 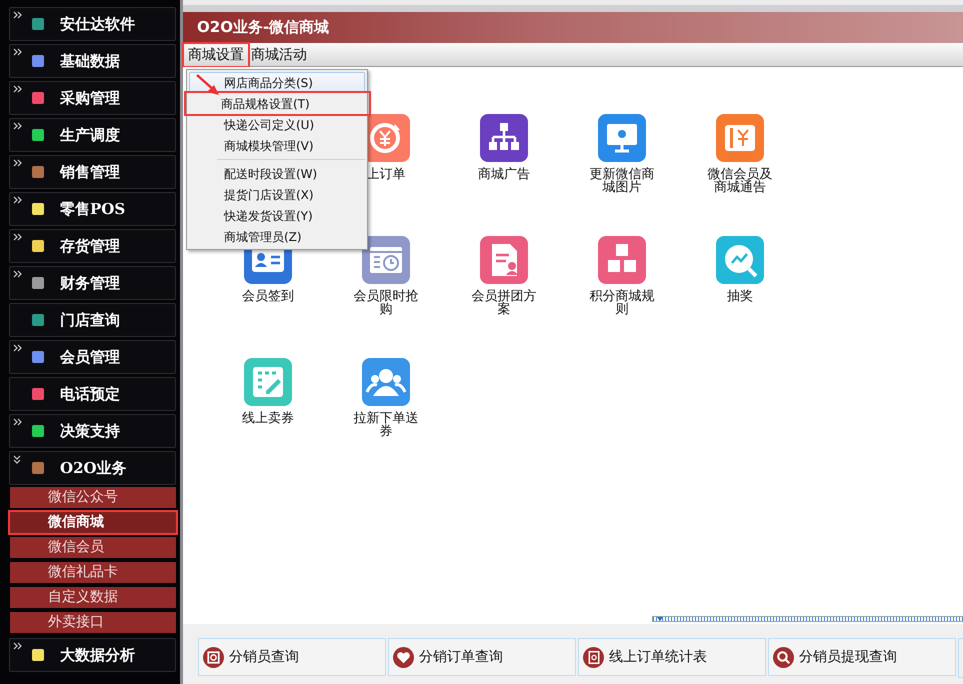 What do you see at coordinates (740, 138) in the screenshot?
I see `ticket-icon` at bounding box center [740, 138].